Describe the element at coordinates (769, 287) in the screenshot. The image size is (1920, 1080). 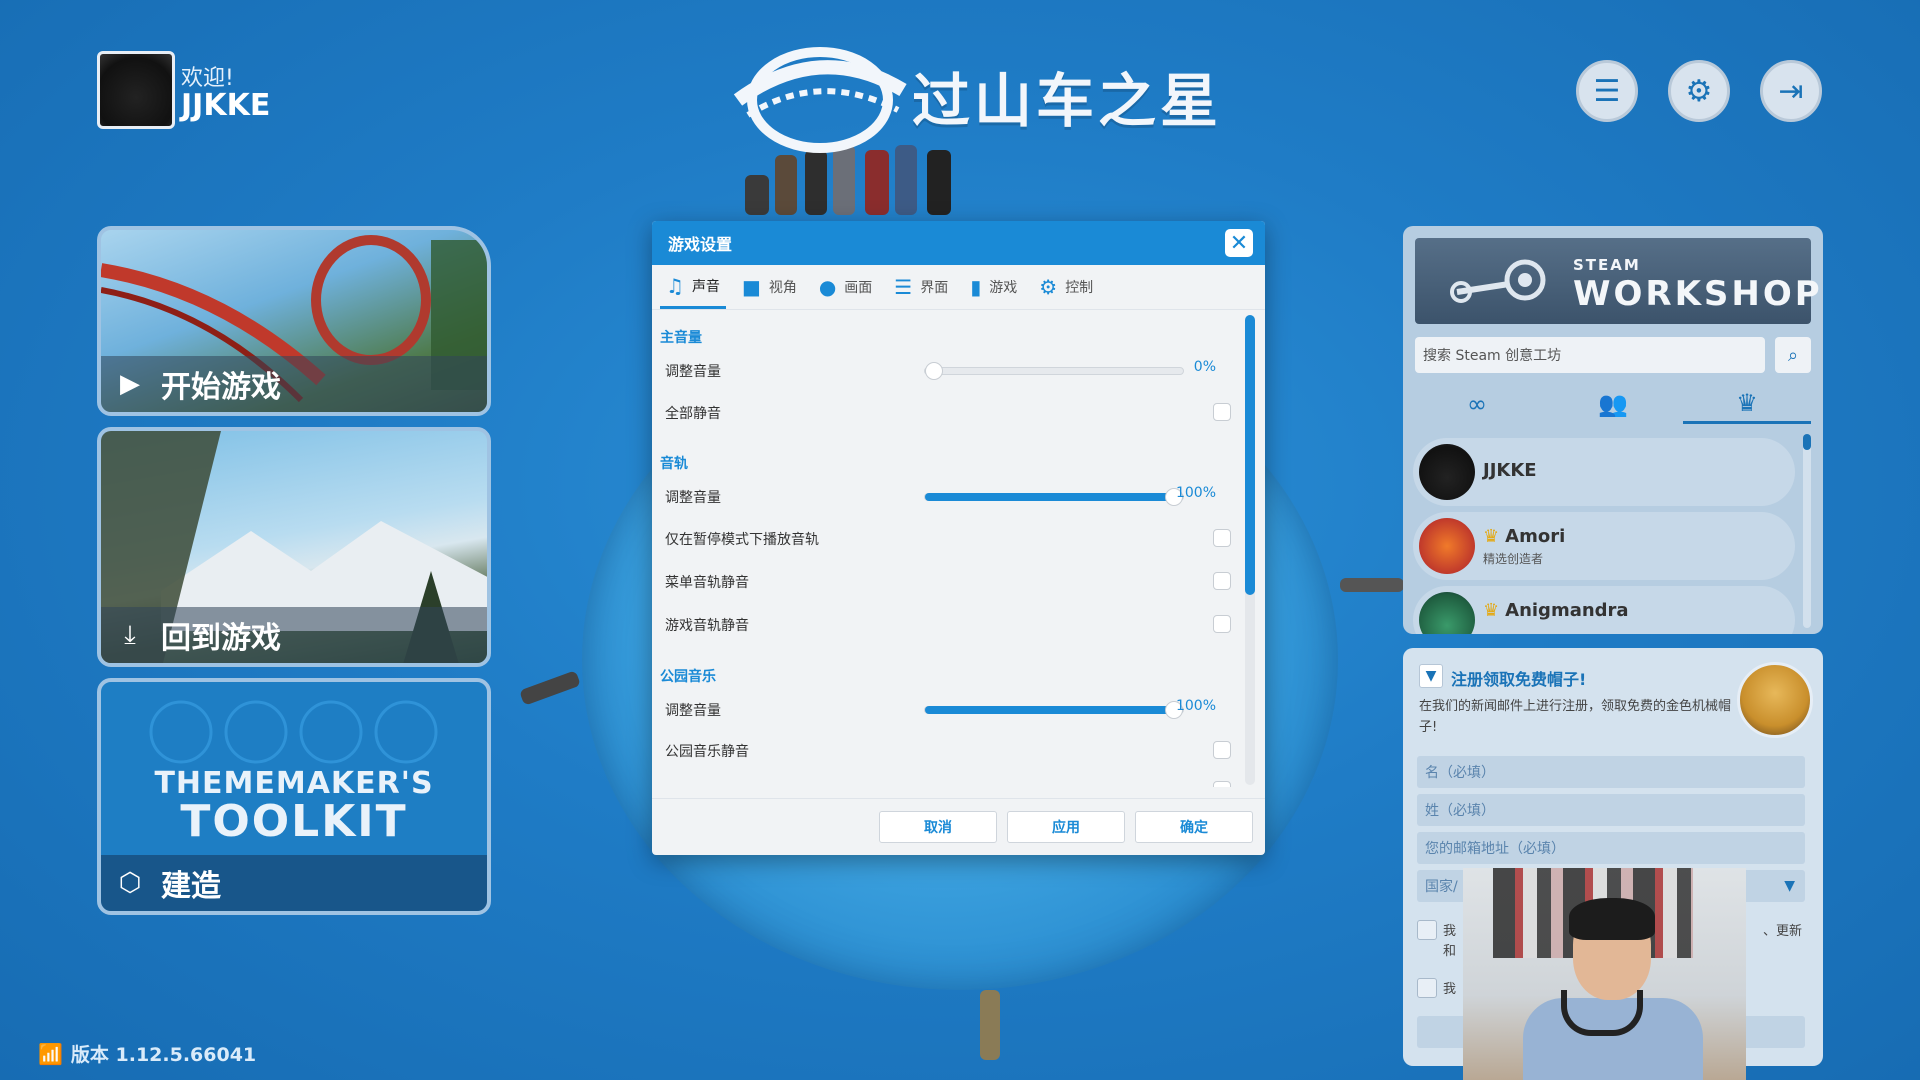
I see `tab-camera: ■ 视角` at that location.